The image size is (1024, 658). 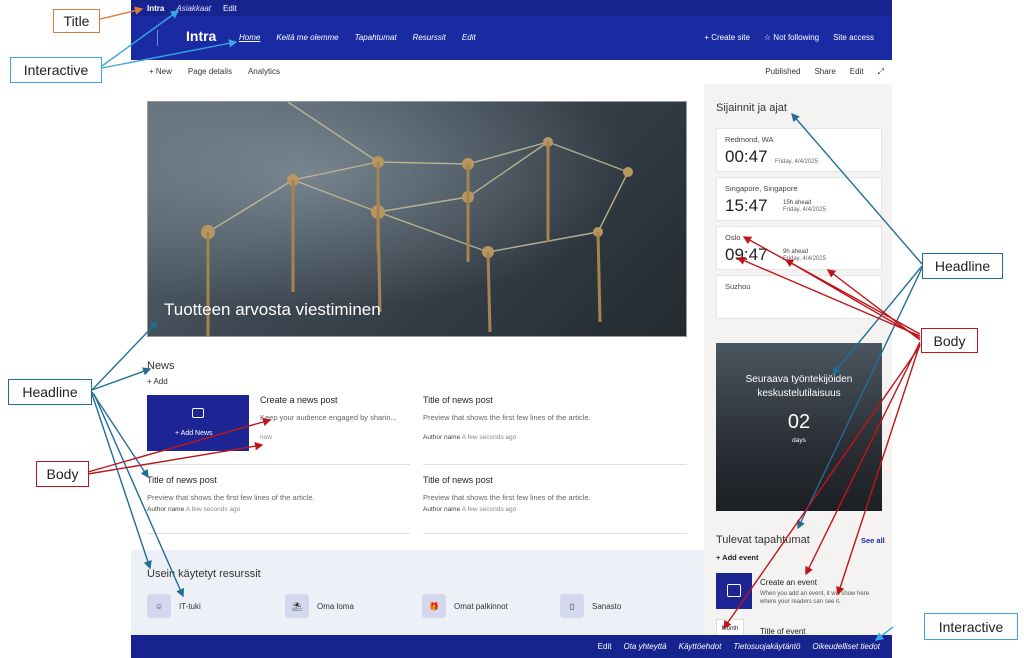 What do you see at coordinates (857, 72) in the screenshot?
I see `edit-button: Edit` at bounding box center [857, 72].